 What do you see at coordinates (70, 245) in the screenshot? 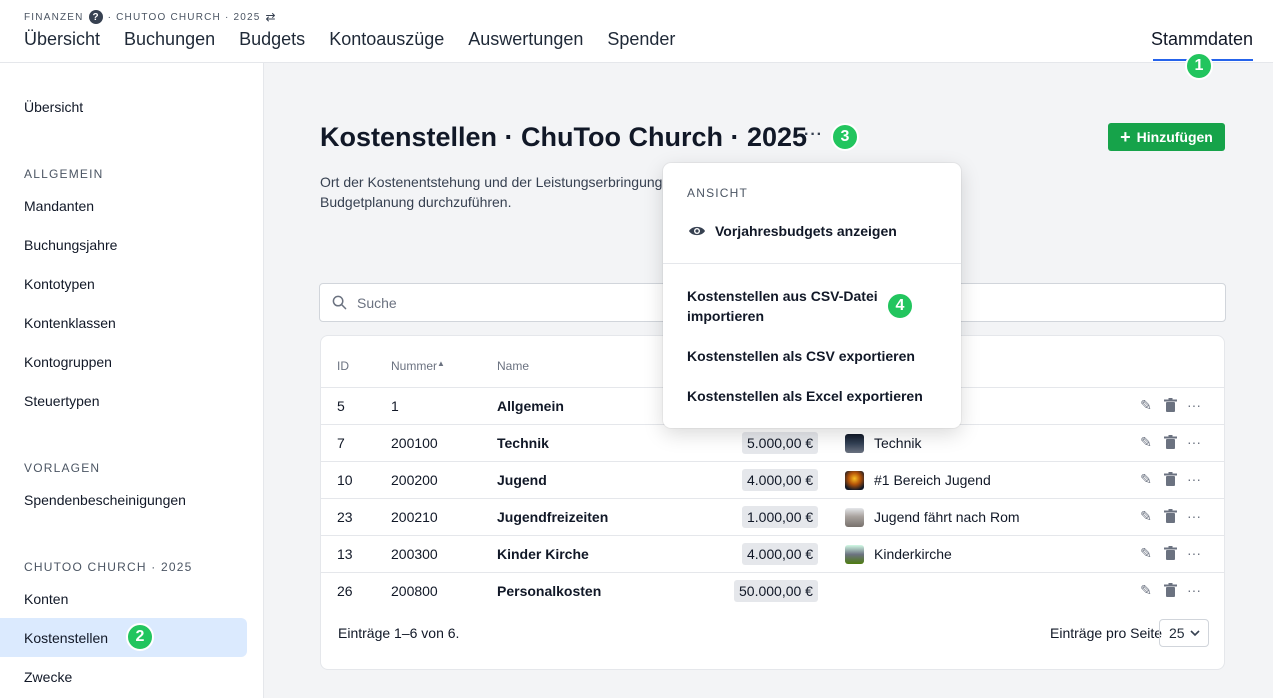
I see `sidebar-item-booking-years: Buchungsjahre` at bounding box center [70, 245].